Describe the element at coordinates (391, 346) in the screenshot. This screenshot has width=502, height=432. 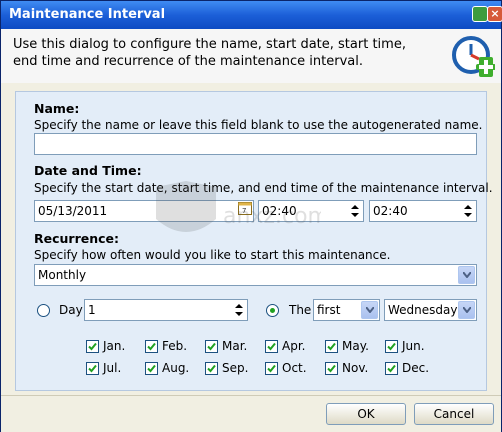
I see `checkbox-jun` at that location.